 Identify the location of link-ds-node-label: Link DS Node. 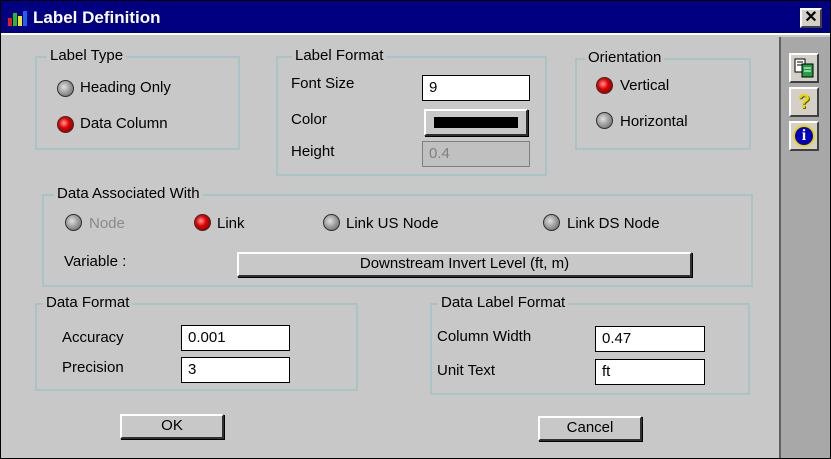
(613, 223).